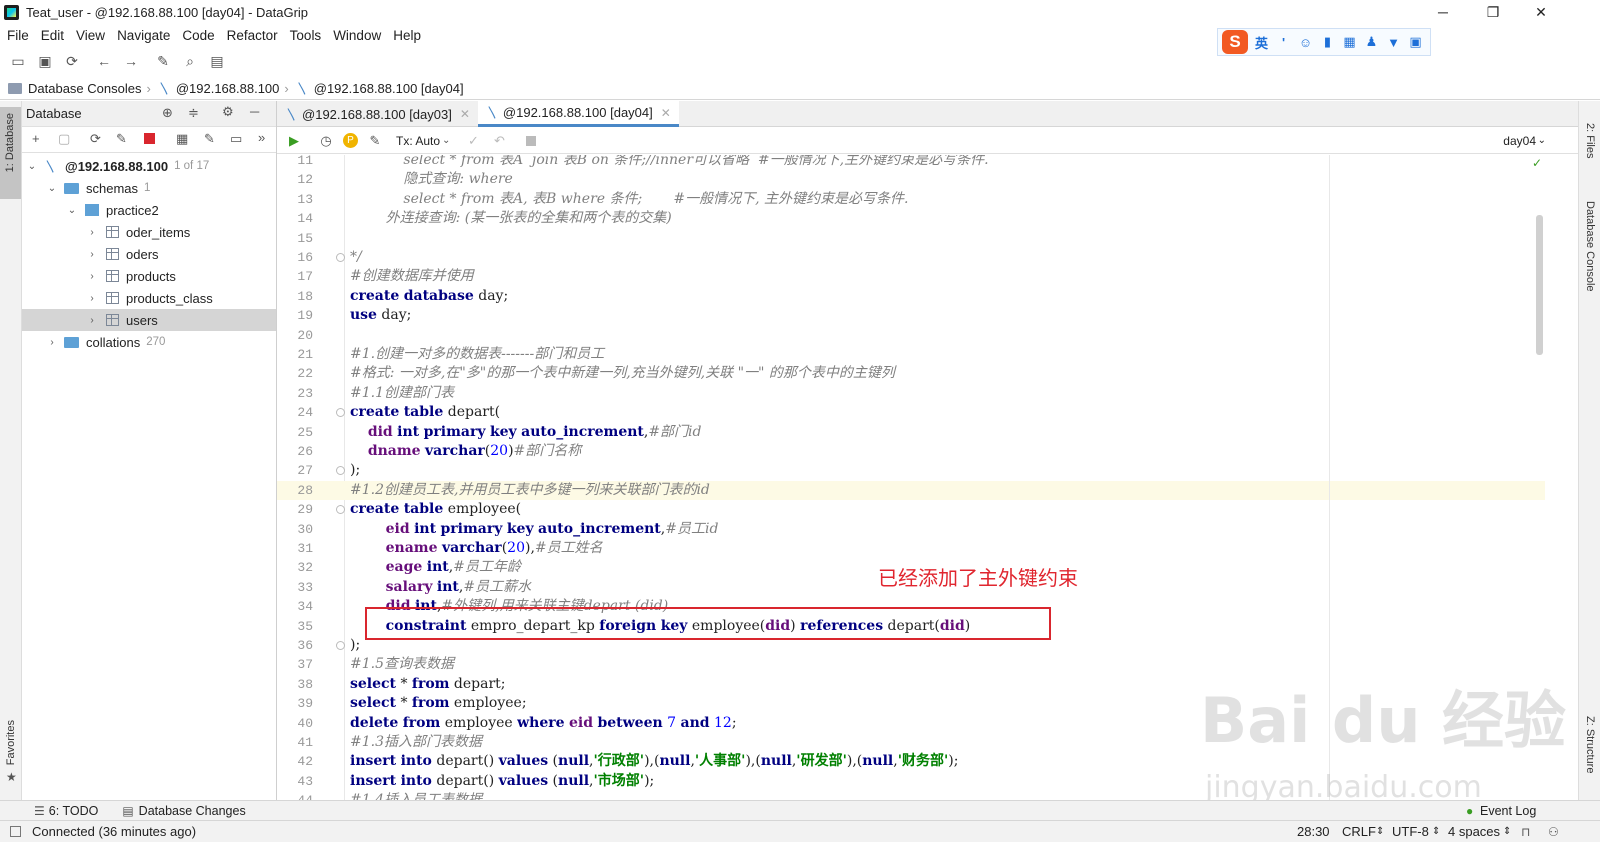  What do you see at coordinates (945, 432) in the screenshot?
I see `code-line: did int primary key auto_increment,#部门id` at bounding box center [945, 432].